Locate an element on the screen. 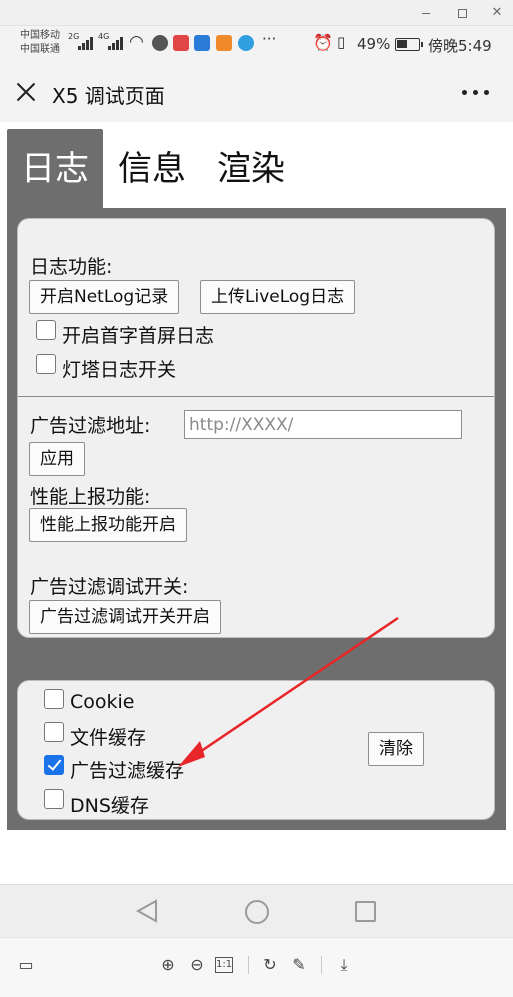  device-icon: ▭ is located at coordinates (26, 965).